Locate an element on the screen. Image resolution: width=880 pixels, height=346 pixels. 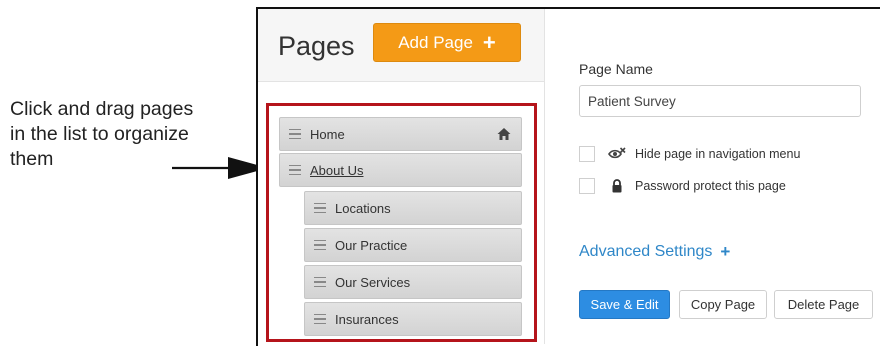
page-item-home: Home is located at coordinates (400, 134).